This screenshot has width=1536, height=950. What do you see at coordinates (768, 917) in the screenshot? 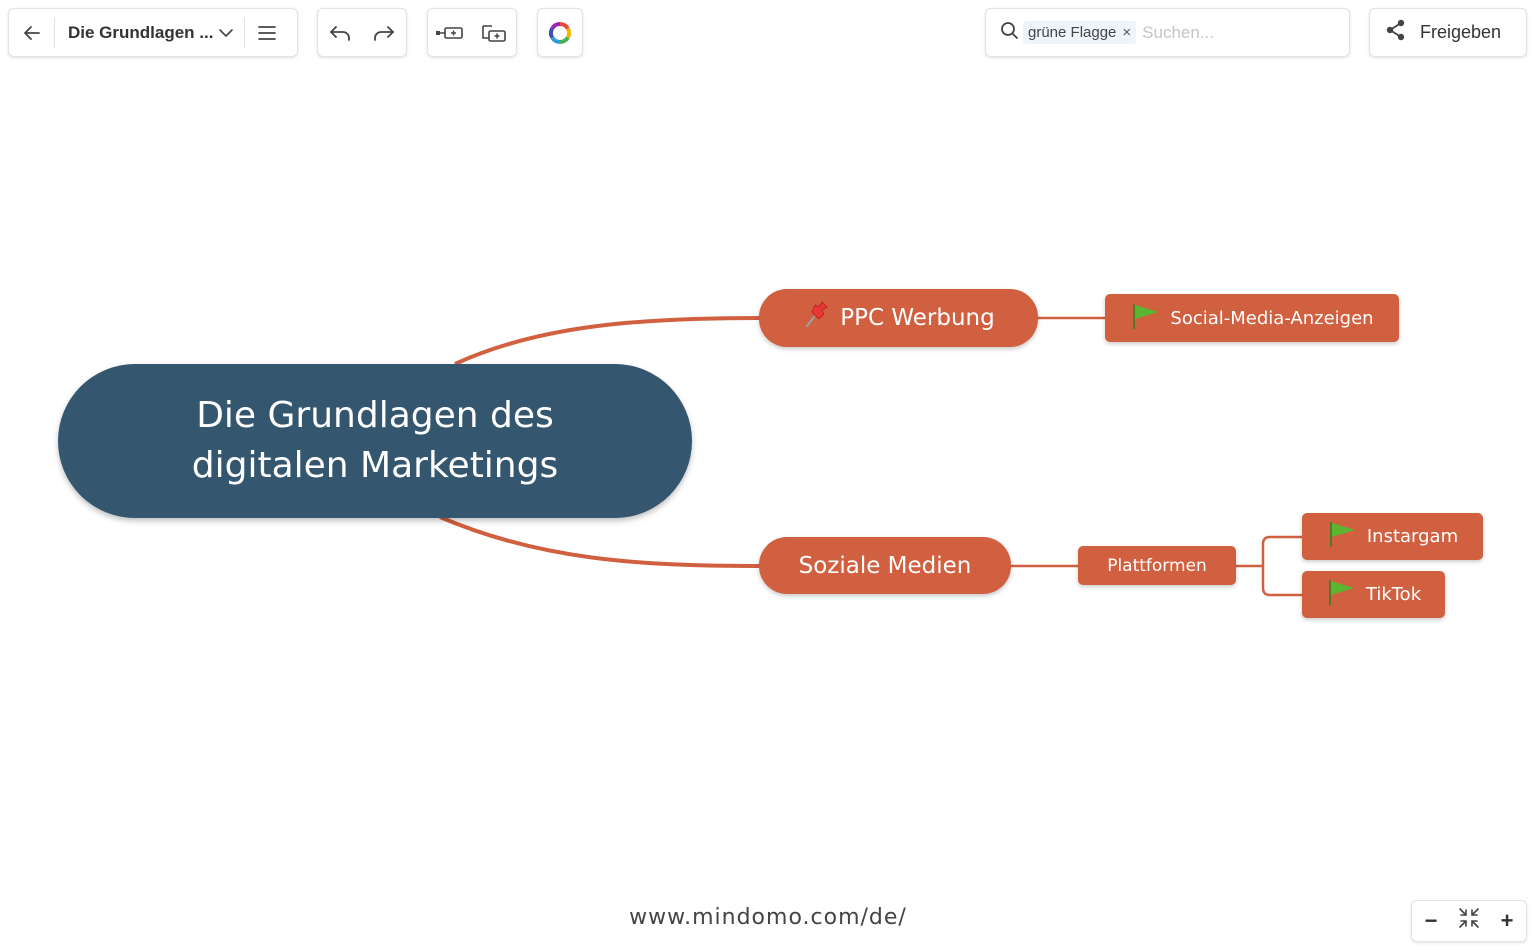
I see `watermark-url: www.mindomo.com/de/` at bounding box center [768, 917].